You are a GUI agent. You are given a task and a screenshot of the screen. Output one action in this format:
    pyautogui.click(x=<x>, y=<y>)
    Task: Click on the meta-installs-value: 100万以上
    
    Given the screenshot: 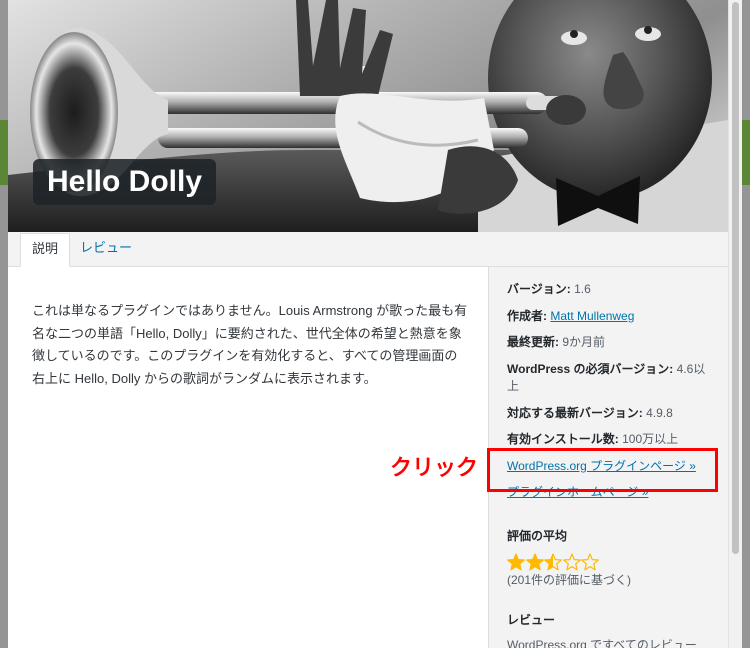 What is the action you would take?
    pyautogui.click(x=650, y=439)
    